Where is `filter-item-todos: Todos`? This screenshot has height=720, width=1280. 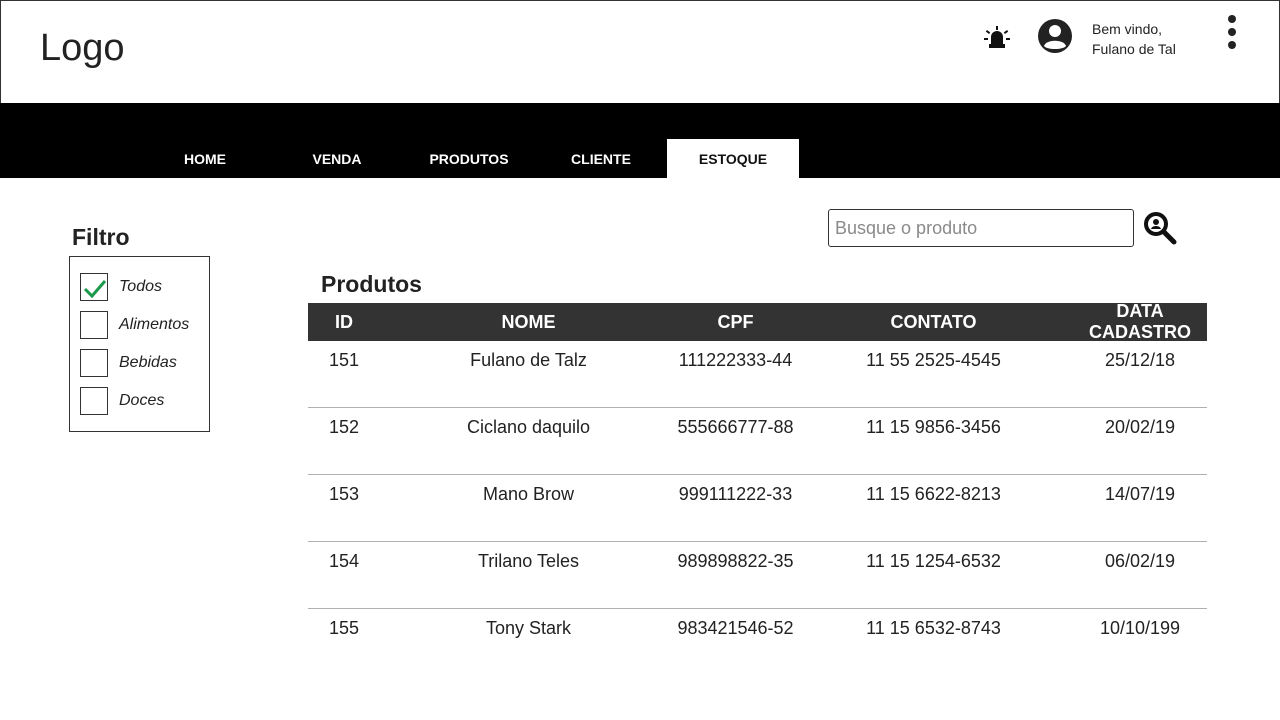 filter-item-todos: Todos is located at coordinates (121, 287).